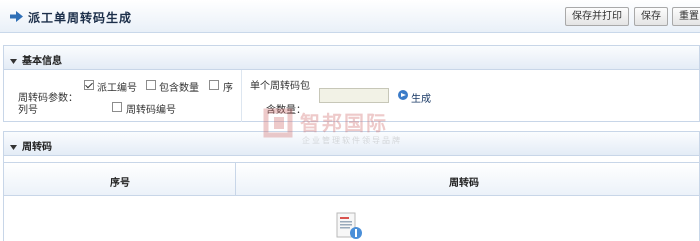 This screenshot has width=700, height=241. What do you see at coordinates (351, 57) in the screenshot?
I see `basic-info-section-header: 基本信息` at bounding box center [351, 57].